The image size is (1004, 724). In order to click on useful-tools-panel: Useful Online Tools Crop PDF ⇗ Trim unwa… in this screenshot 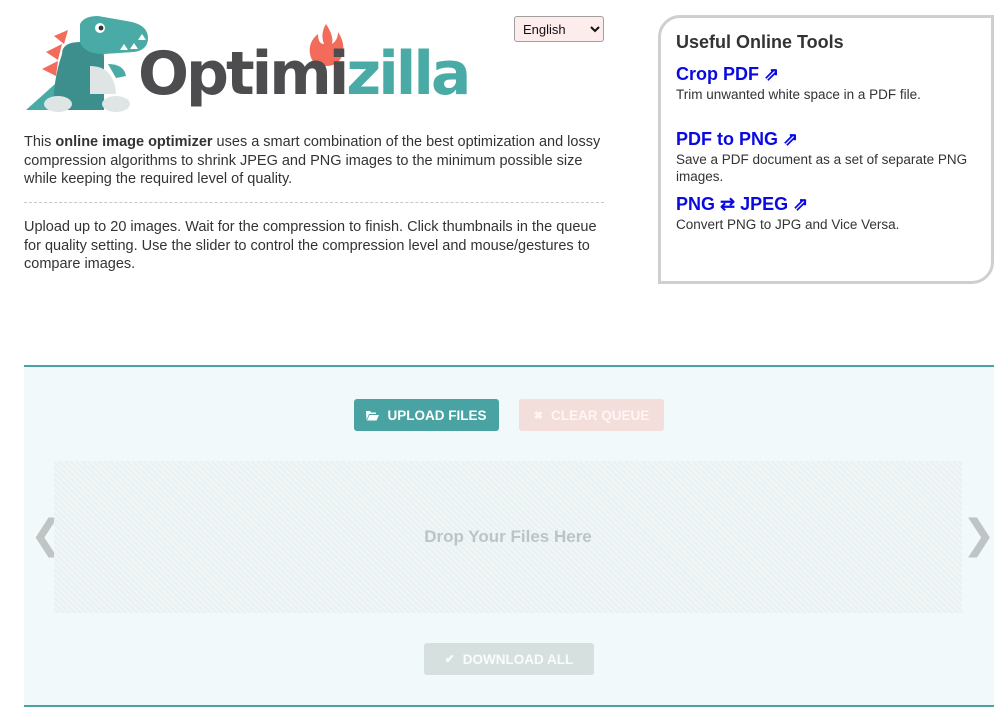, I will do `click(826, 149)`.